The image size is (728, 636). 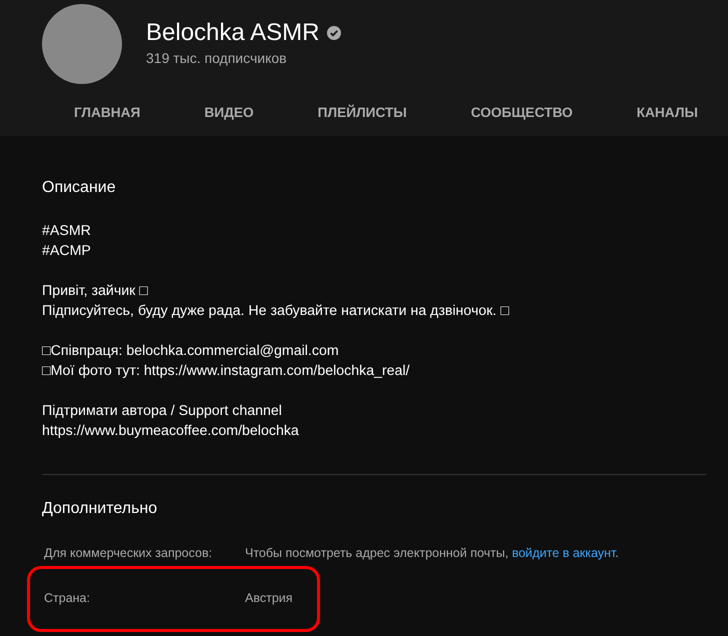 I want to click on channel-name: Belochka ASMR, so click(x=233, y=33).